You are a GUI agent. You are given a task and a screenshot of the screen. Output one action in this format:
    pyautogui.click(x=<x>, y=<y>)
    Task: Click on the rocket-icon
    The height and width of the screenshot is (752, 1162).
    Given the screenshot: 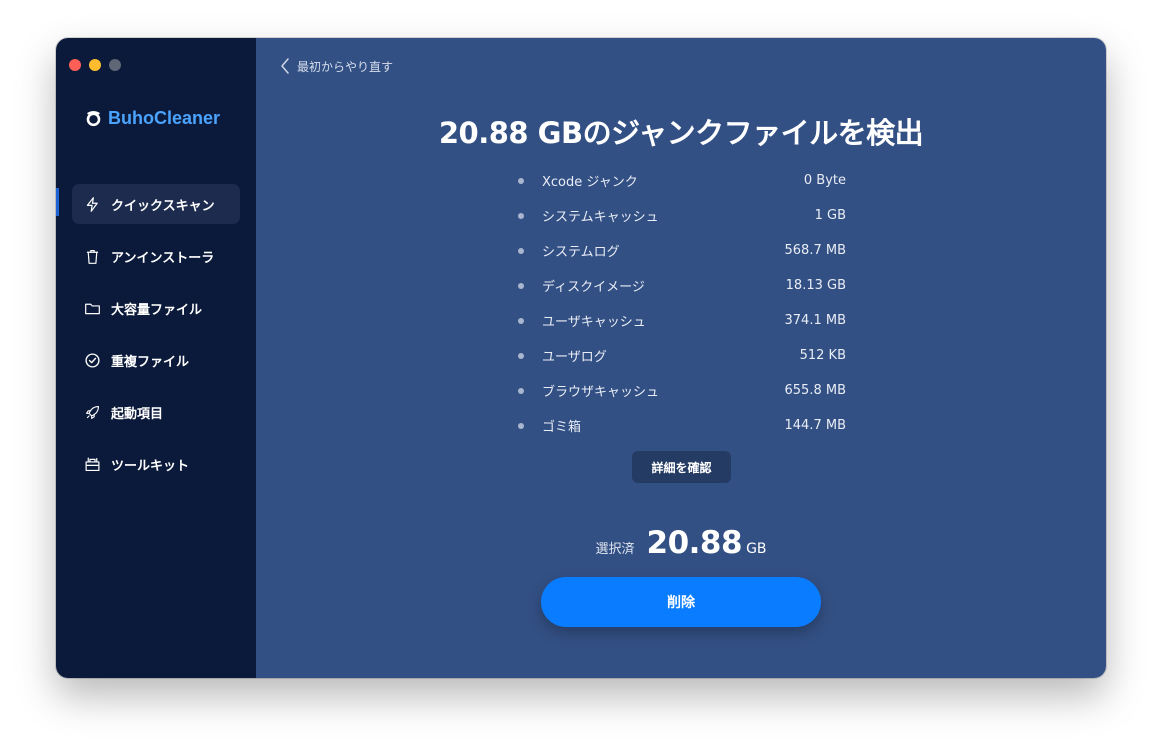 What is the action you would take?
    pyautogui.click(x=92, y=412)
    